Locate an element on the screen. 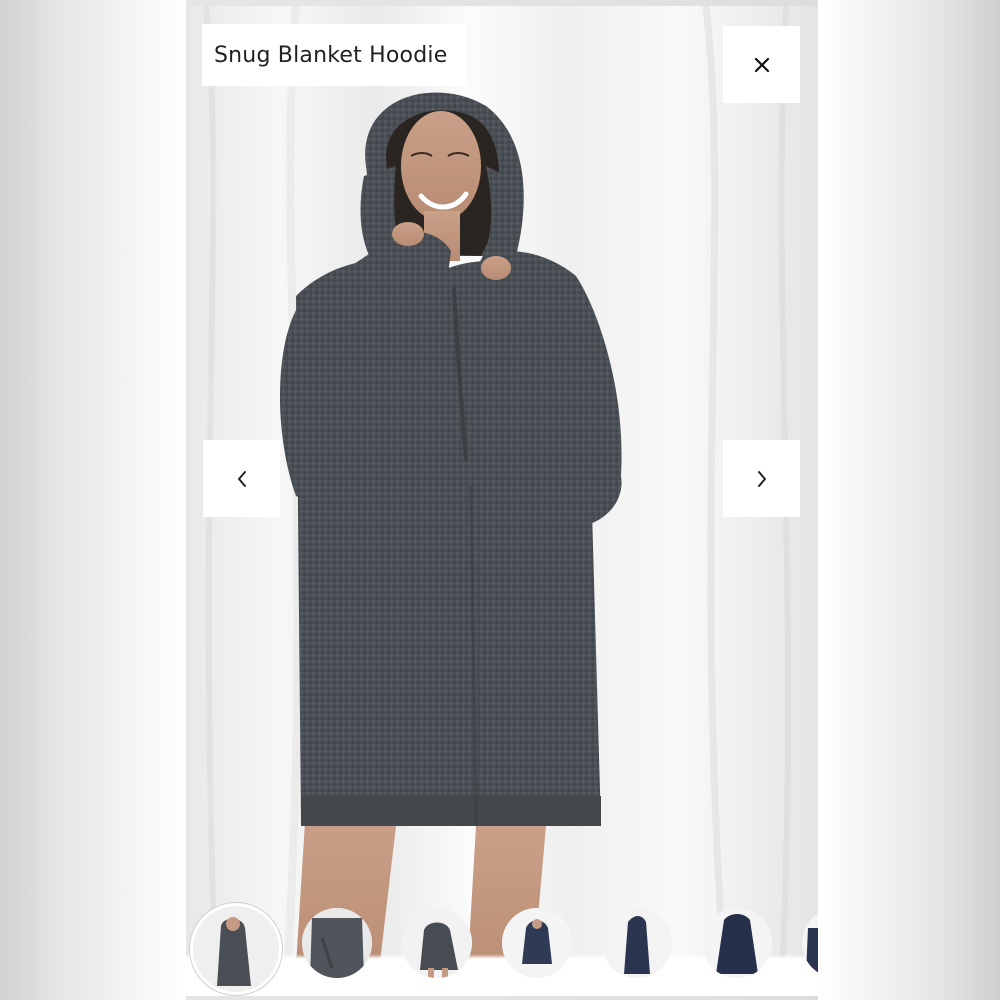 Image resolution: width=1000 pixels, height=1000 pixels. previous-image-button is located at coordinates (241, 478).